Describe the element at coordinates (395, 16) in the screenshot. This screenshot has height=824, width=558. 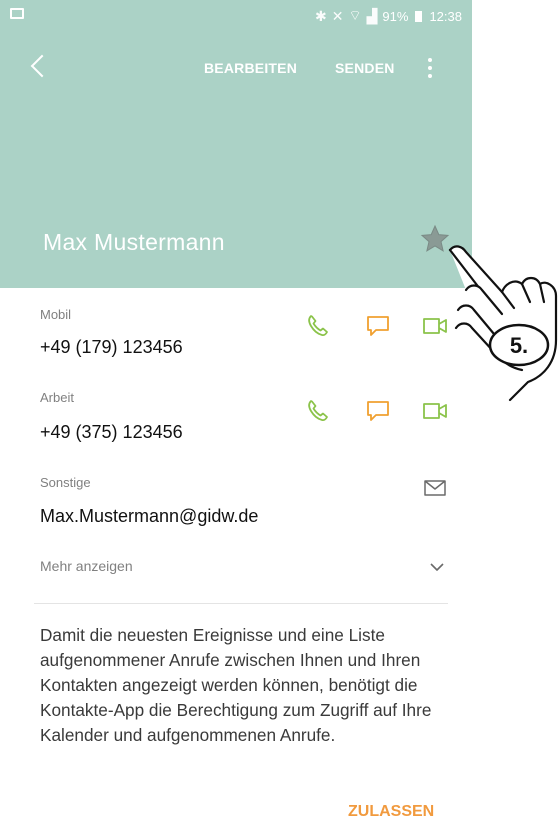
I see `battery-percent: 91%` at that location.